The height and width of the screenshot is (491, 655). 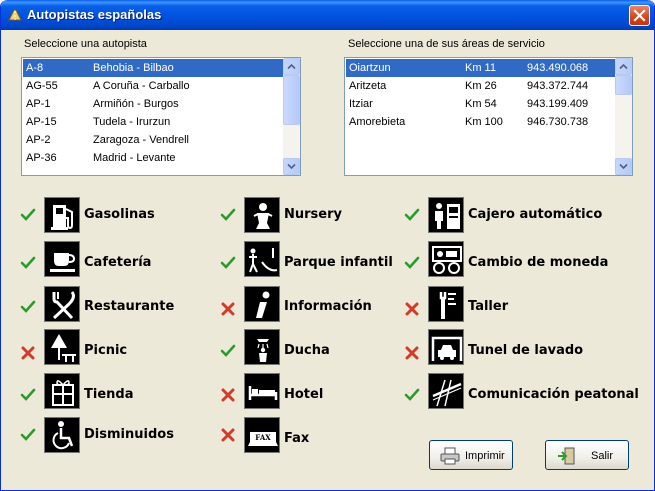 What do you see at coordinates (154, 104) in the screenshot?
I see `highway-list-item: AP-1 Armiñón - Burgos` at bounding box center [154, 104].